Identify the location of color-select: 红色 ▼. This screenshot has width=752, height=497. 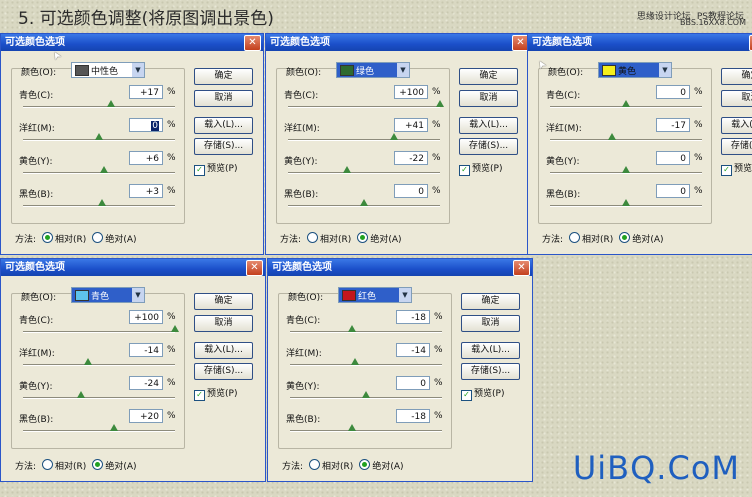
(375, 295).